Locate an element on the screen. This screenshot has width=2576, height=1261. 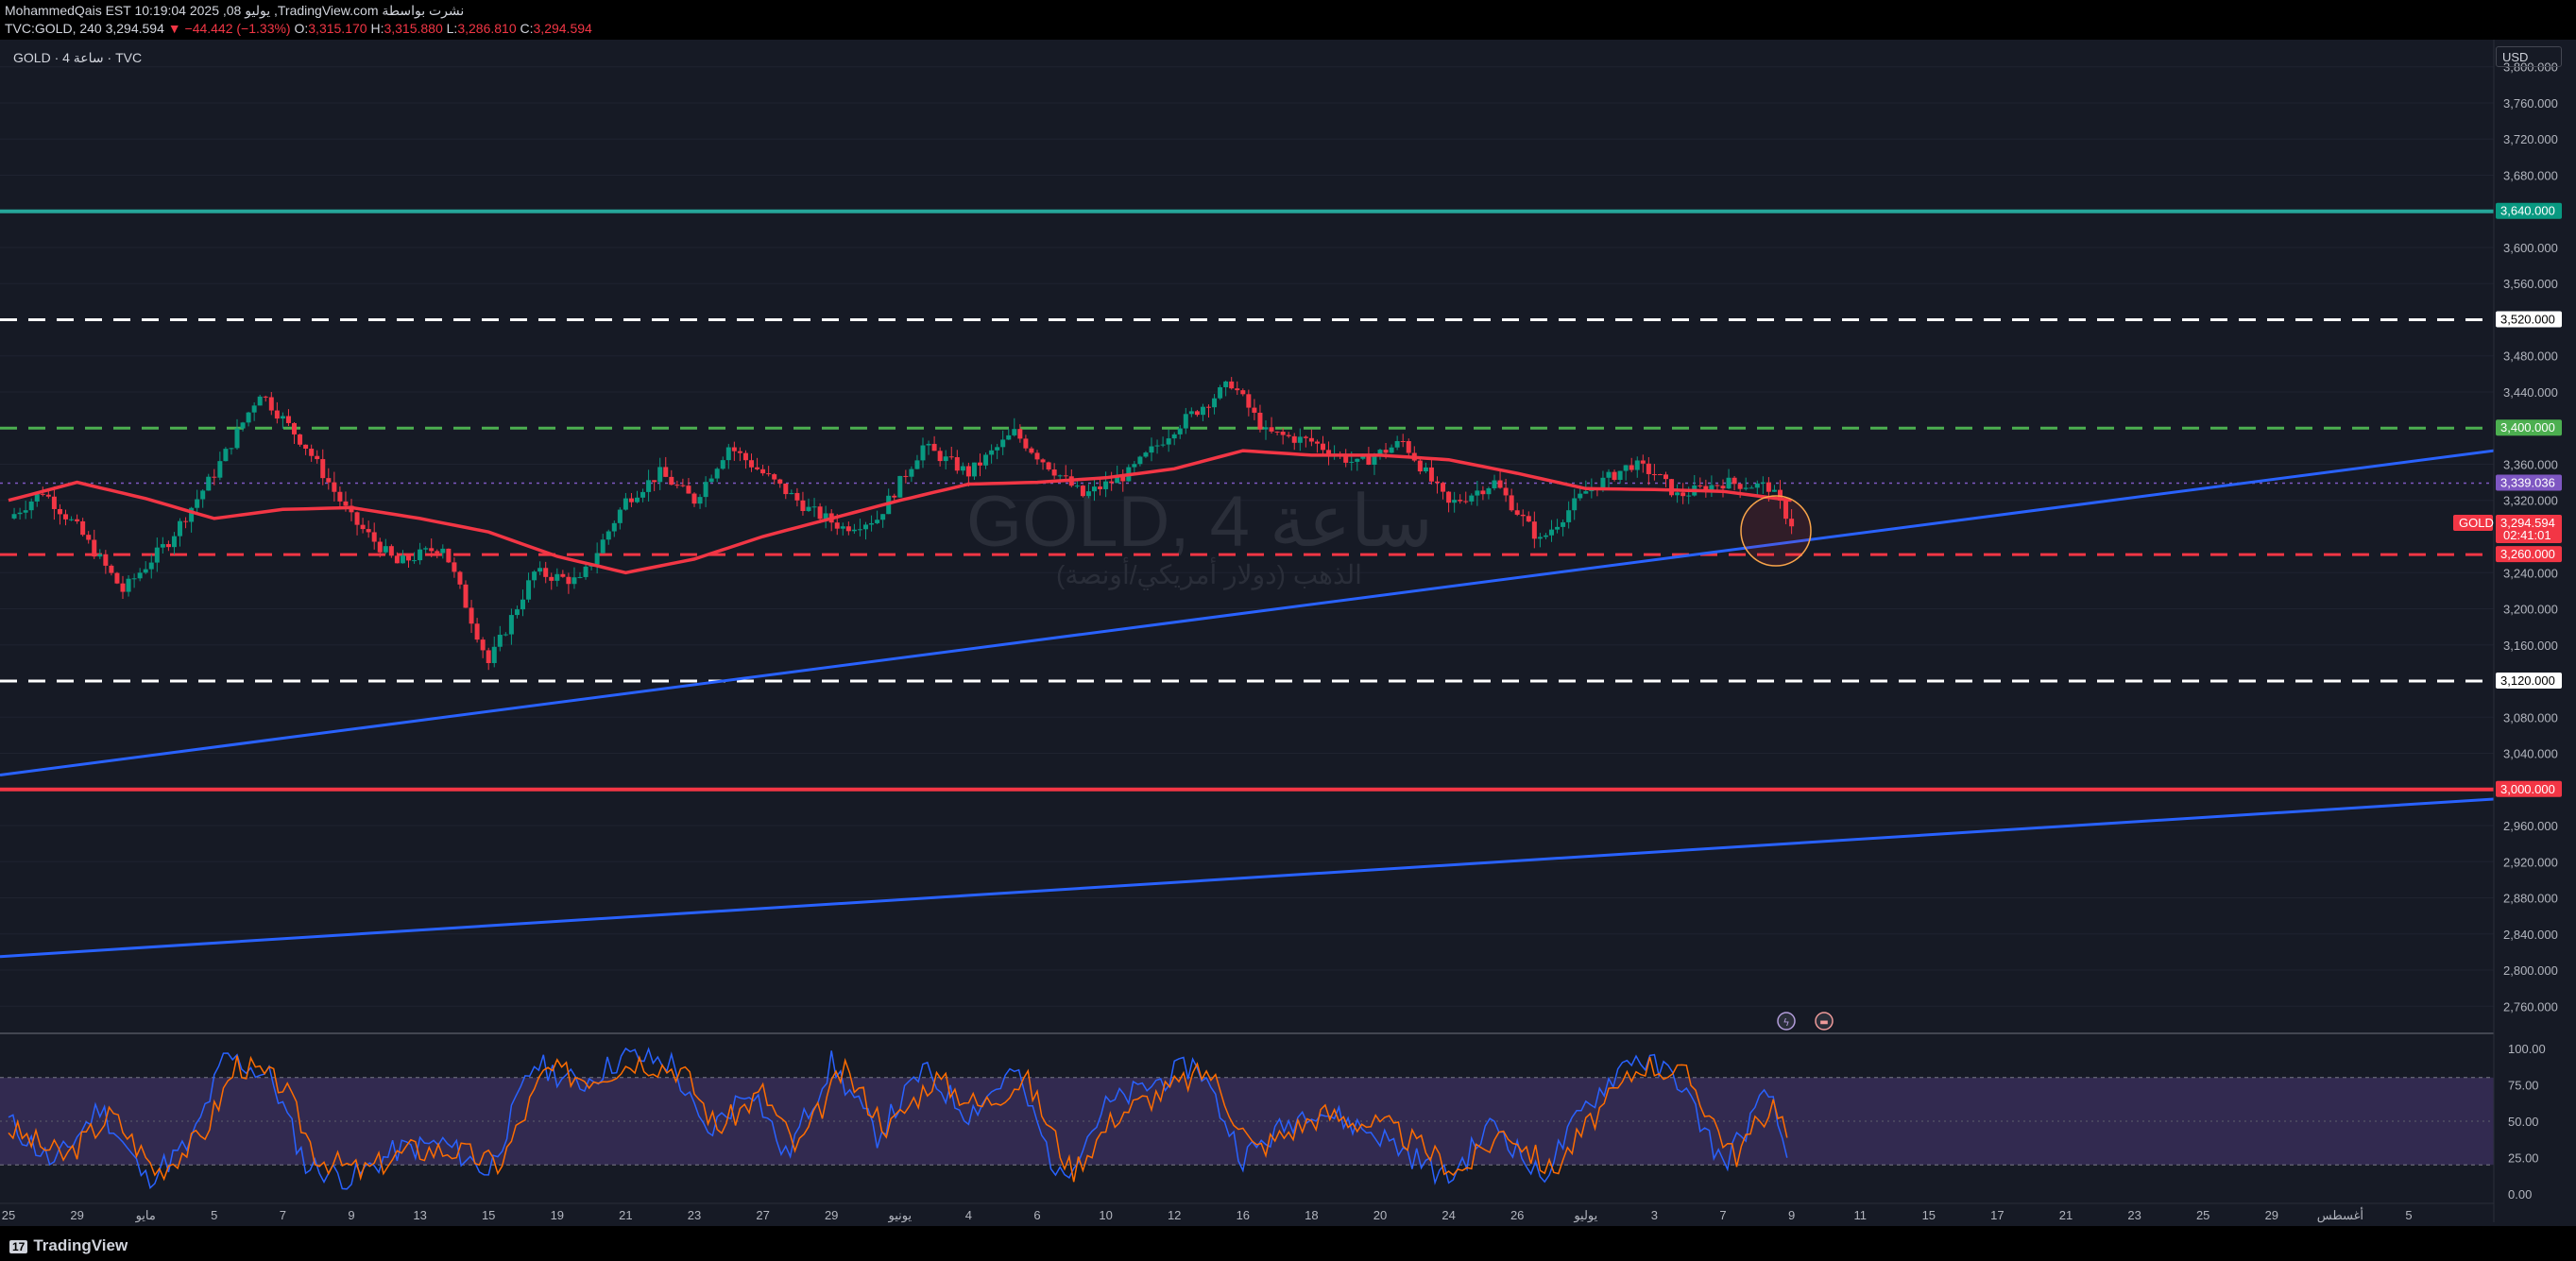
time-axis-label: 4 is located at coordinates (968, 1215).